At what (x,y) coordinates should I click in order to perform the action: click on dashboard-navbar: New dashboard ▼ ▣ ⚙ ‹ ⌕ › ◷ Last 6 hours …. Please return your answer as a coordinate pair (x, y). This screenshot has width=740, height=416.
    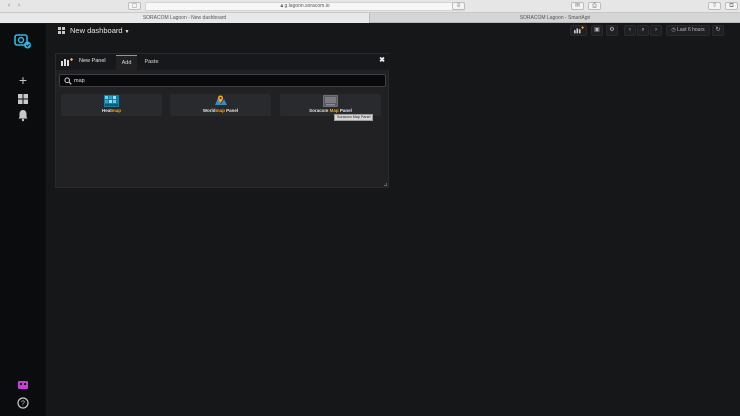
    Looking at the image, I should click on (393, 31).